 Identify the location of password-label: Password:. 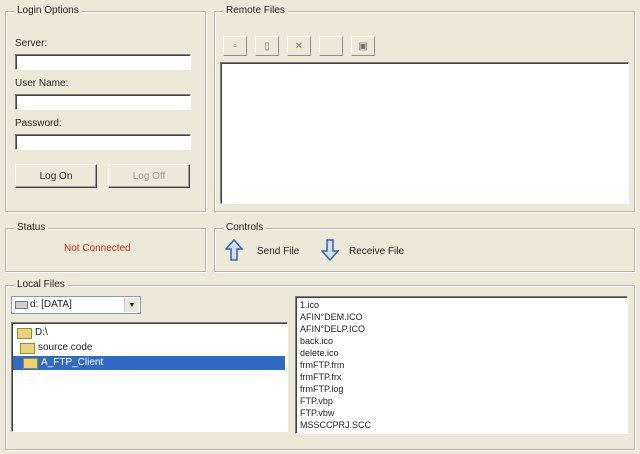
(38, 123).